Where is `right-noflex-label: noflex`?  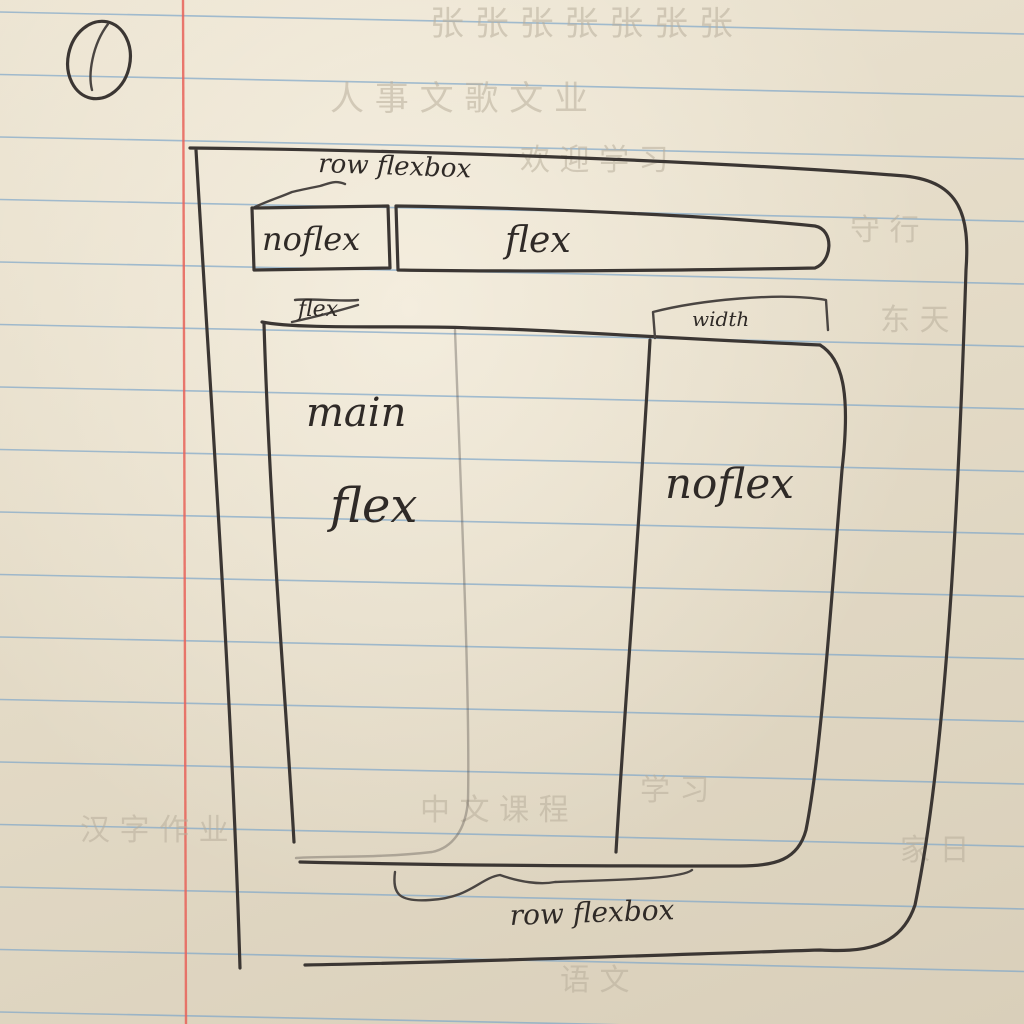
right-noflex-label: noflex is located at coordinates (729, 483).